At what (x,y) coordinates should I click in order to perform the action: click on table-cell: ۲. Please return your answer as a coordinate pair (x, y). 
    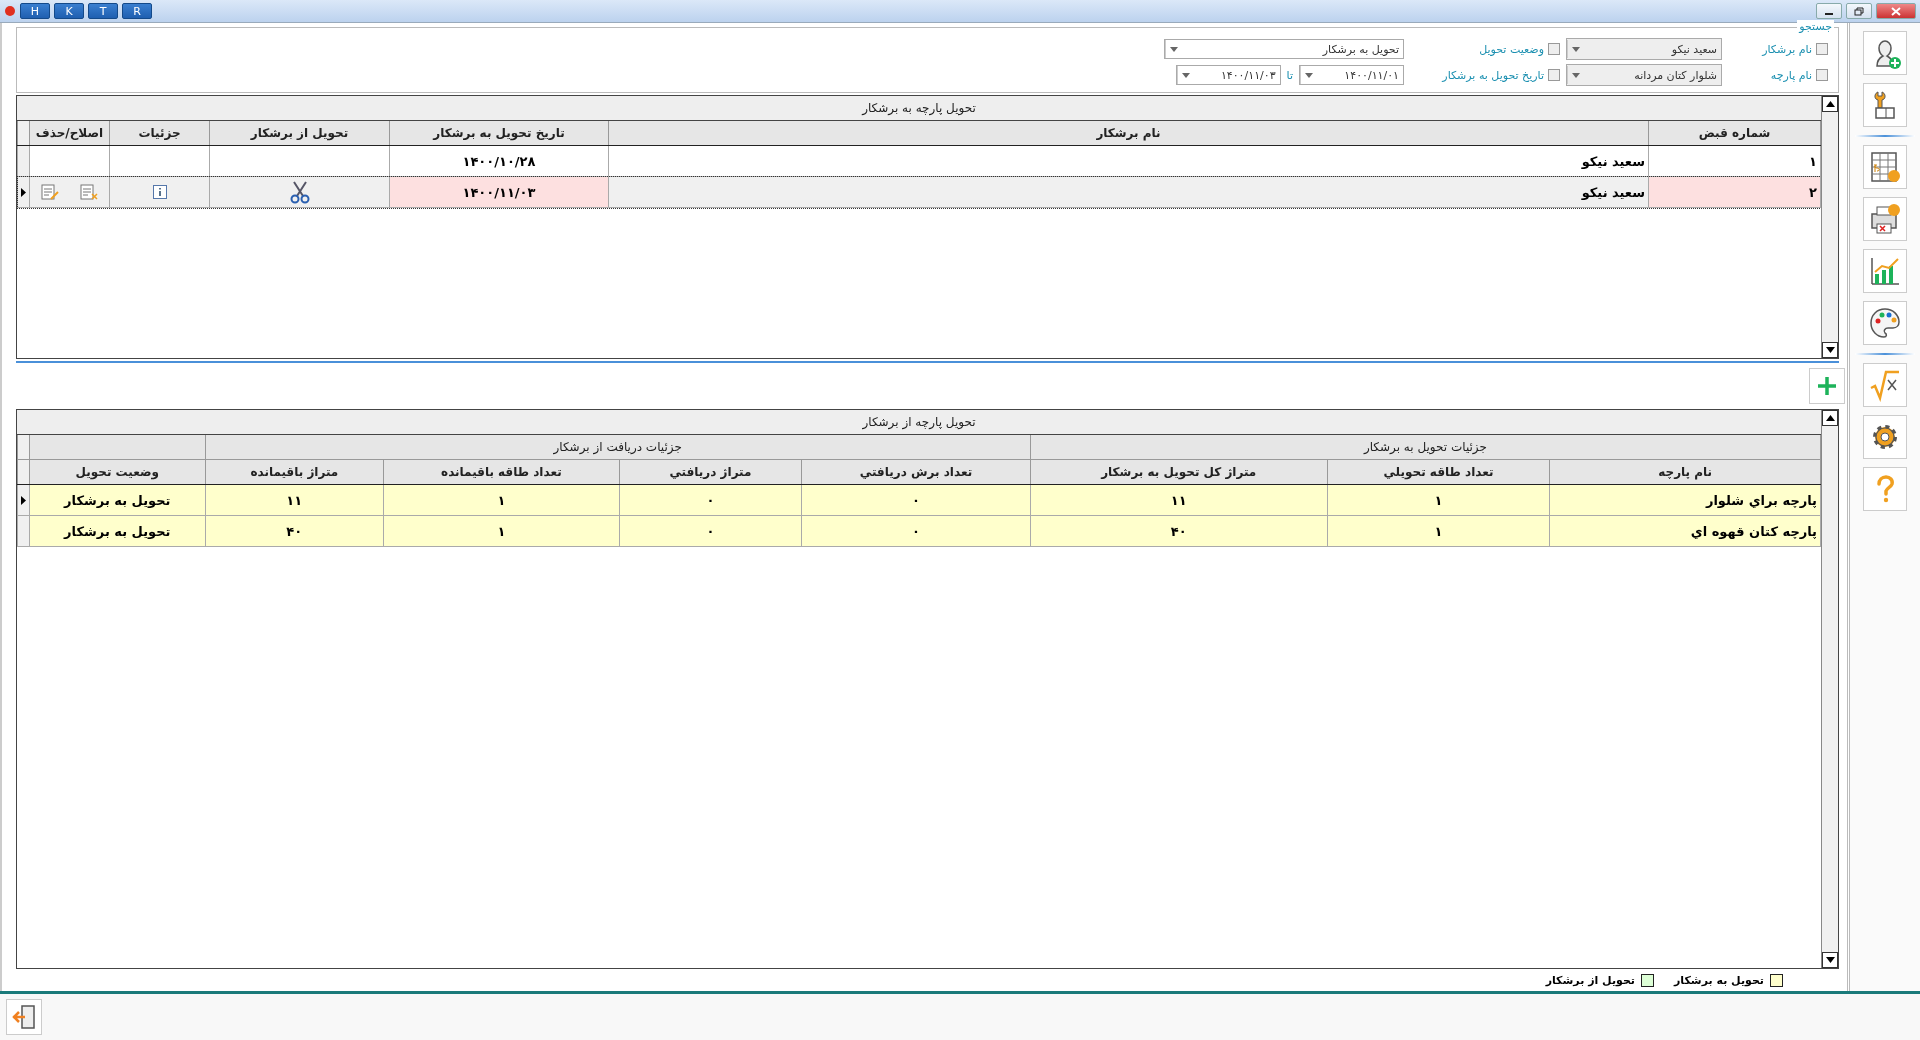
    Looking at the image, I should click on (1734, 192).